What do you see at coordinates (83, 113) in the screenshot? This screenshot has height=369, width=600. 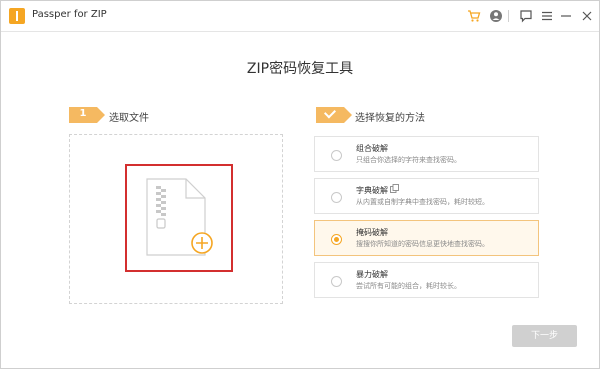 I see `step1-number: 1` at bounding box center [83, 113].